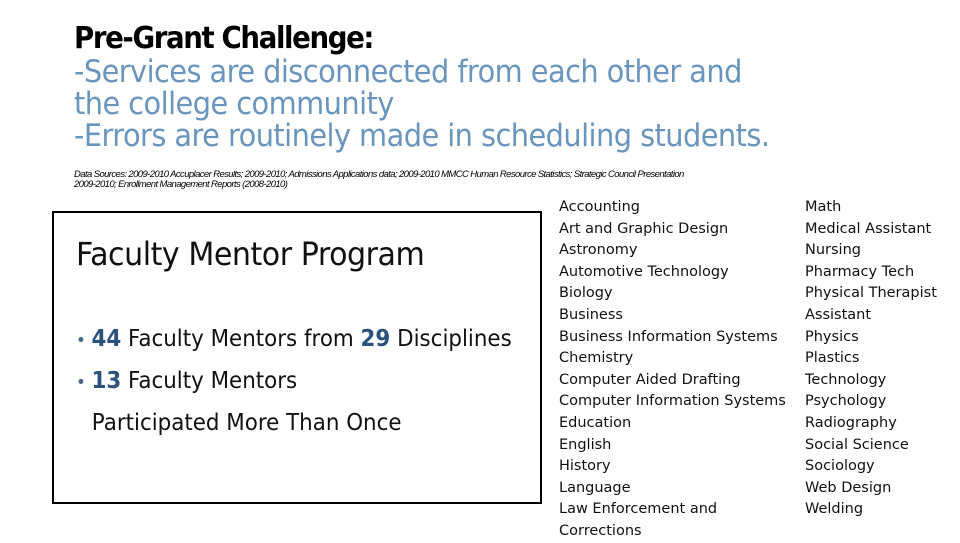 Image resolution: width=960 pixels, height=543 pixels. What do you see at coordinates (846, 379) in the screenshot?
I see `discipline-item: Technology` at bounding box center [846, 379].